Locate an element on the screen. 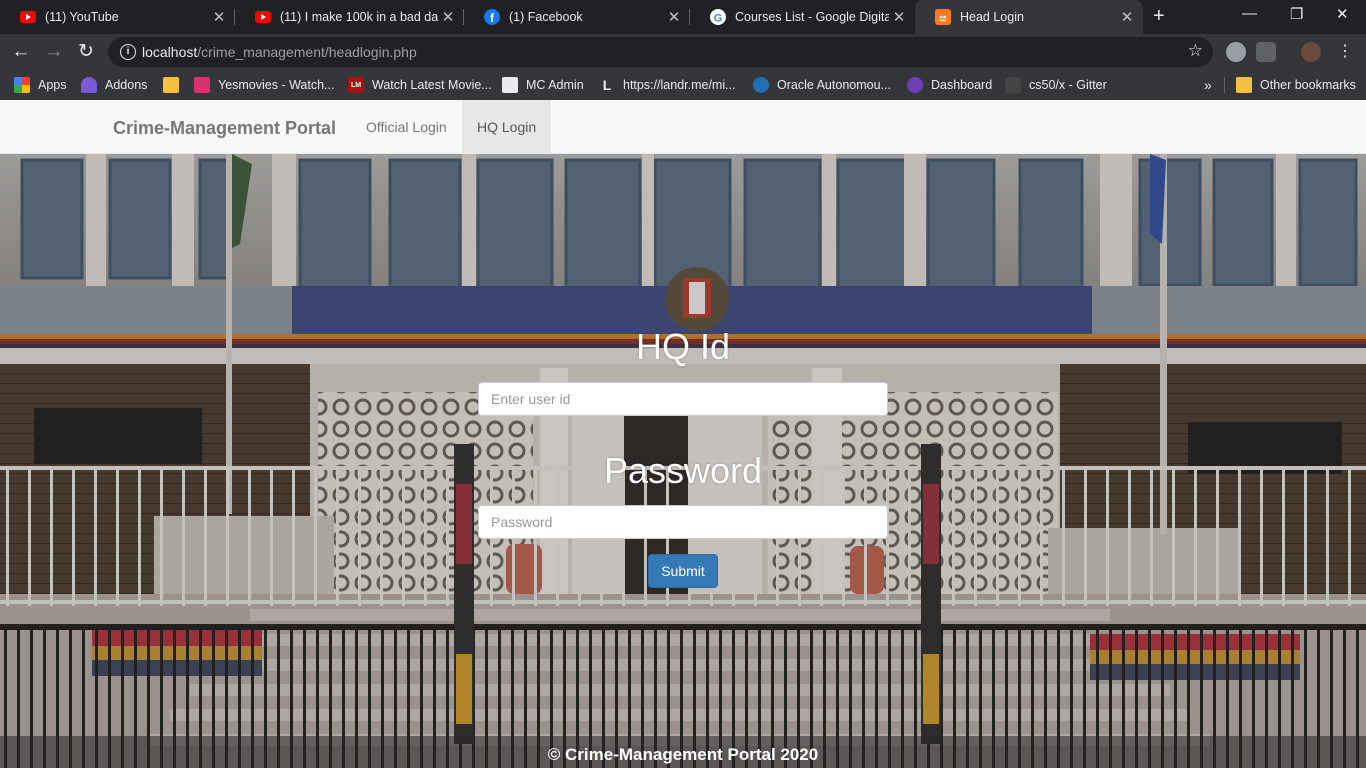 Image resolution: width=1366 pixels, height=768 pixels. tab-title: (1) Facebook is located at coordinates (546, 17).